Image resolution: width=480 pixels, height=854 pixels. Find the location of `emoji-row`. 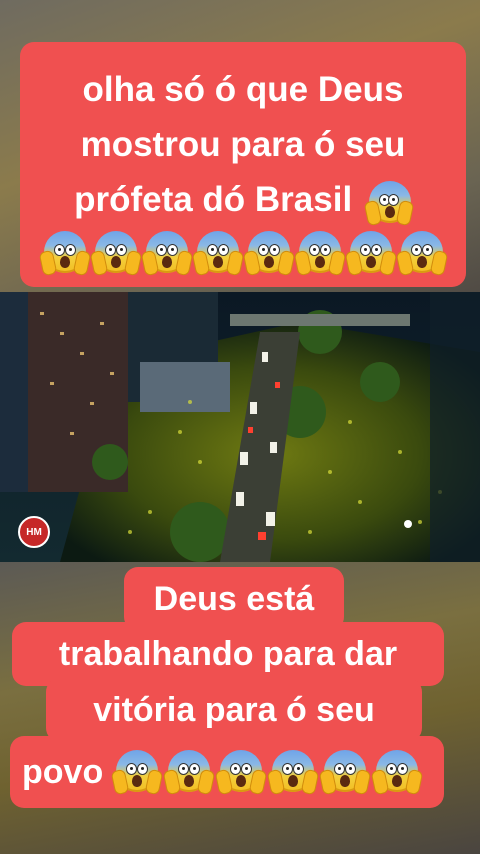

emoji-row is located at coordinates (243, 253).